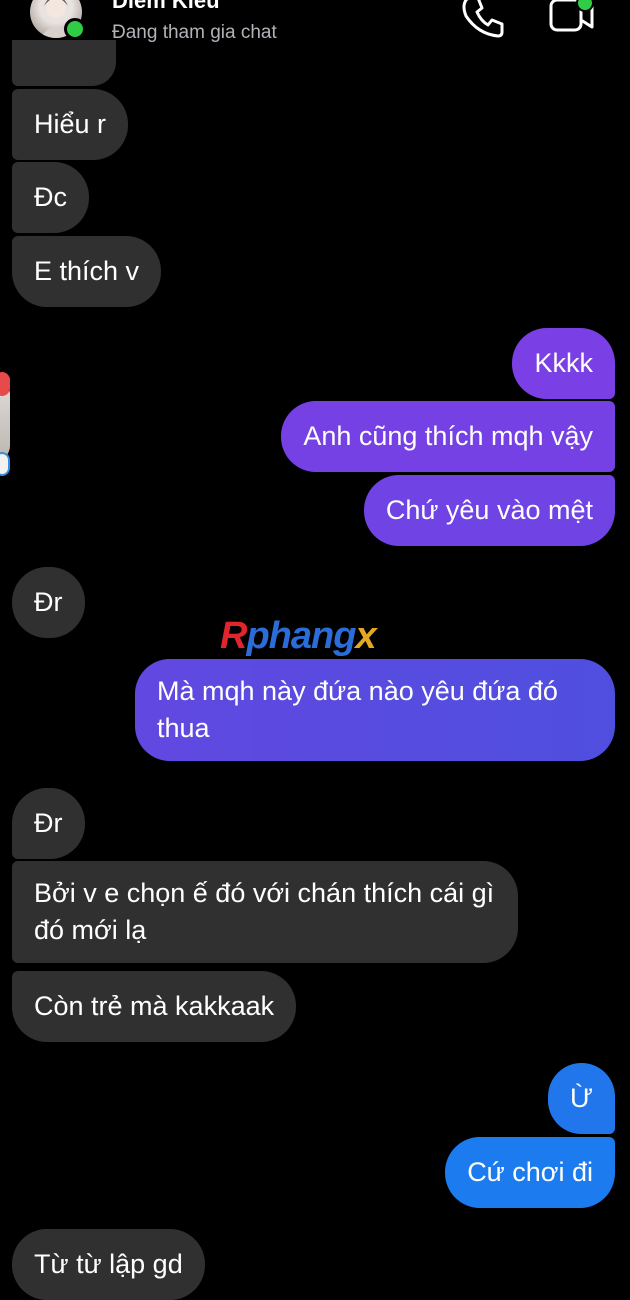 This screenshot has height=1300, width=630. I want to click on message-outgoing: Ừ, so click(581, 1098).